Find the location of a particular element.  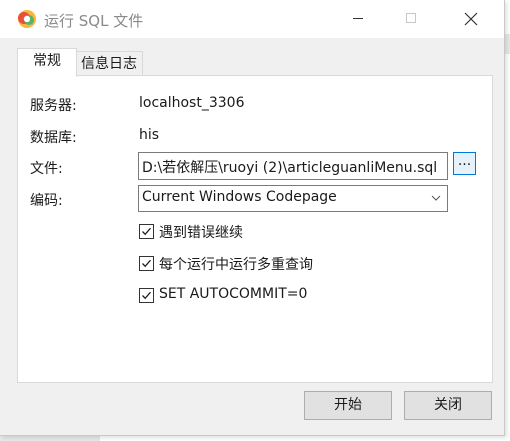

encoding-selected-value: Current Windows Codepage is located at coordinates (239, 197).